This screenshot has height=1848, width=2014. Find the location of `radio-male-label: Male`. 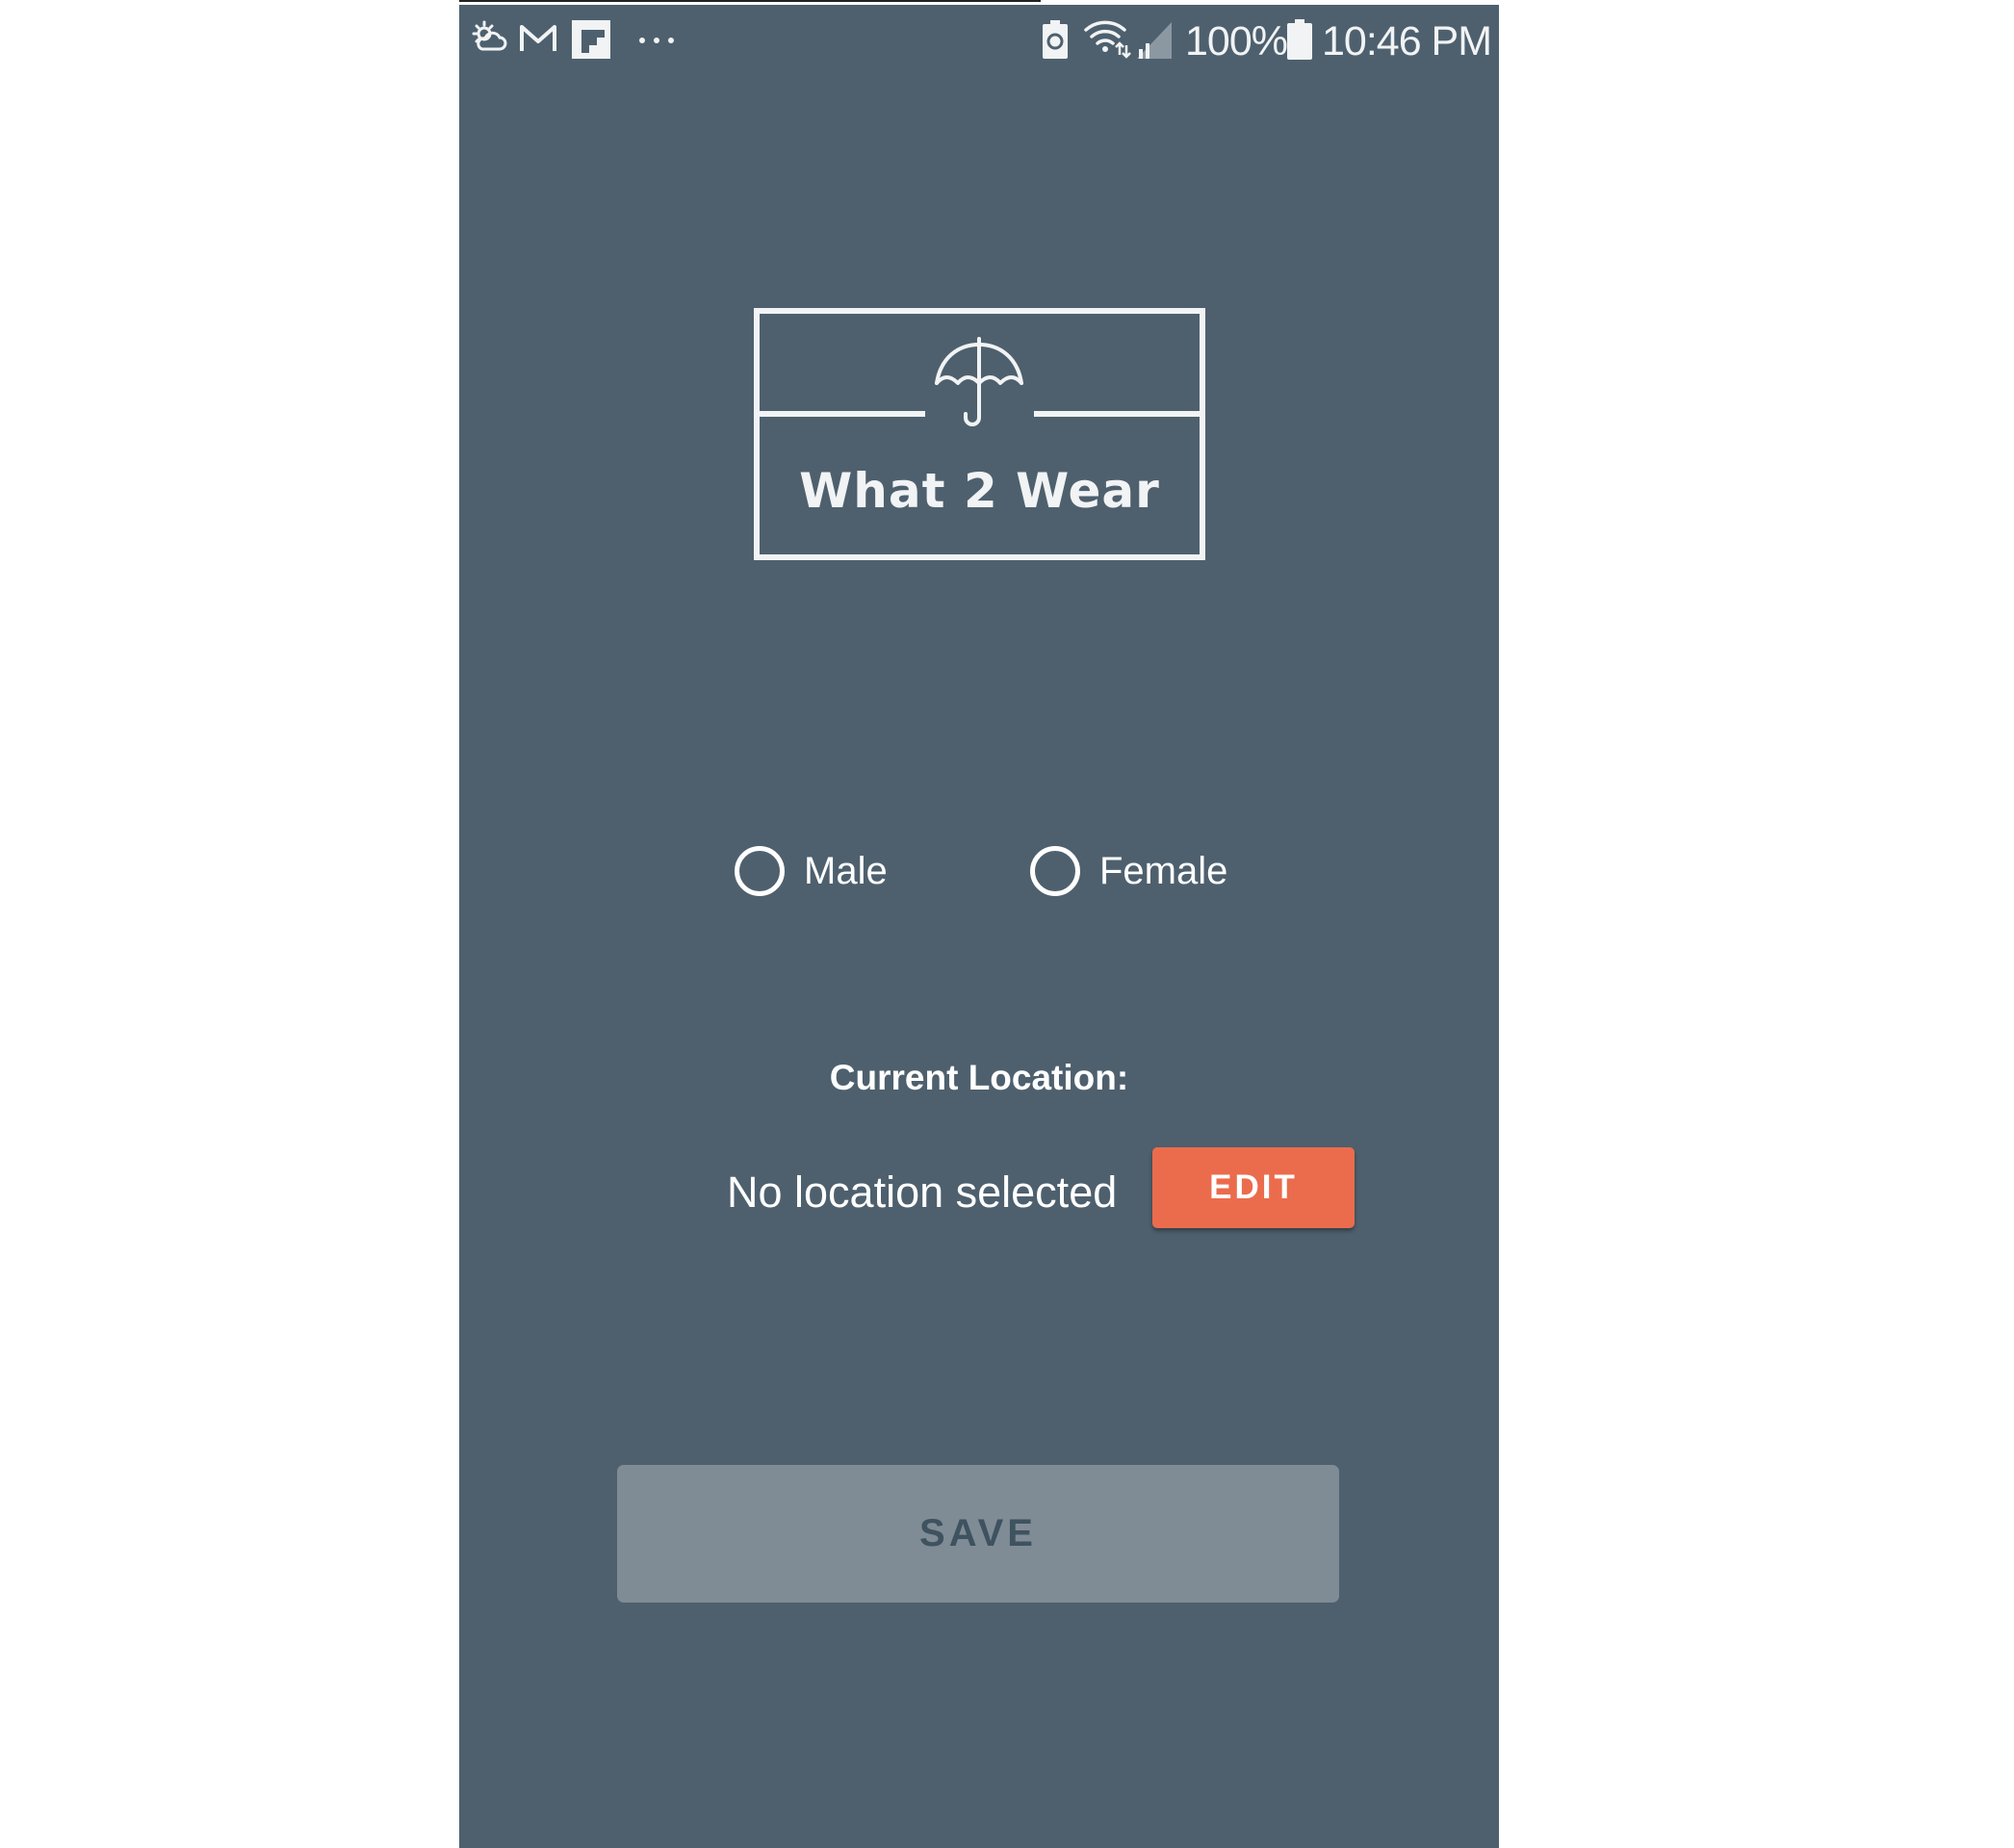

radio-male-label: Male is located at coordinates (846, 871).